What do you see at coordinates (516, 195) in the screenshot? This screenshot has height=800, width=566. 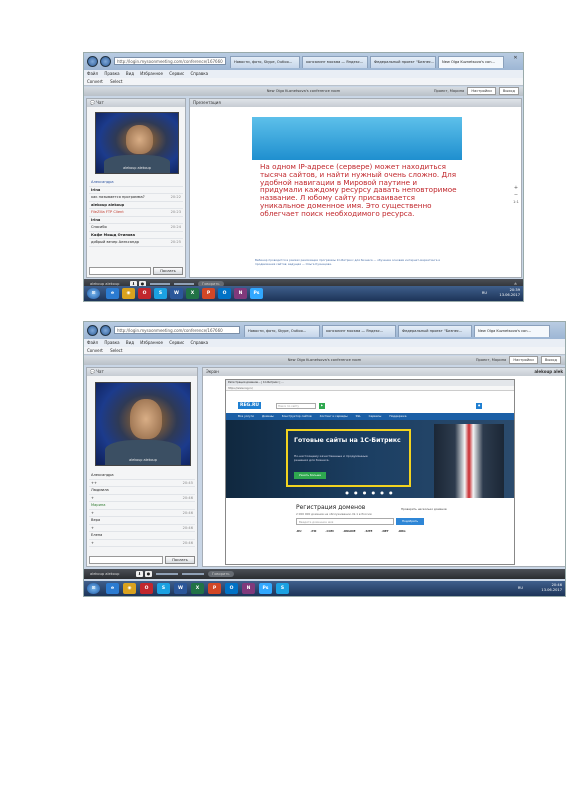 I see `zoom-out-icon: −` at bounding box center [516, 195].